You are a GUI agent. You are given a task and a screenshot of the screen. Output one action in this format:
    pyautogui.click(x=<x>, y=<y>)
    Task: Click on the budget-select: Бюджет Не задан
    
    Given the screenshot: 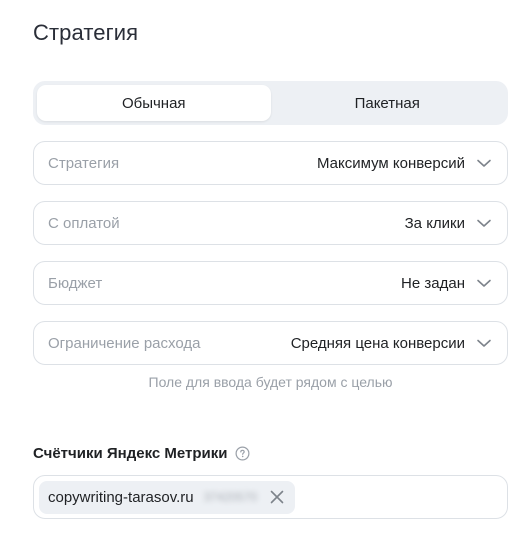 What is the action you would take?
    pyautogui.click(x=270, y=283)
    